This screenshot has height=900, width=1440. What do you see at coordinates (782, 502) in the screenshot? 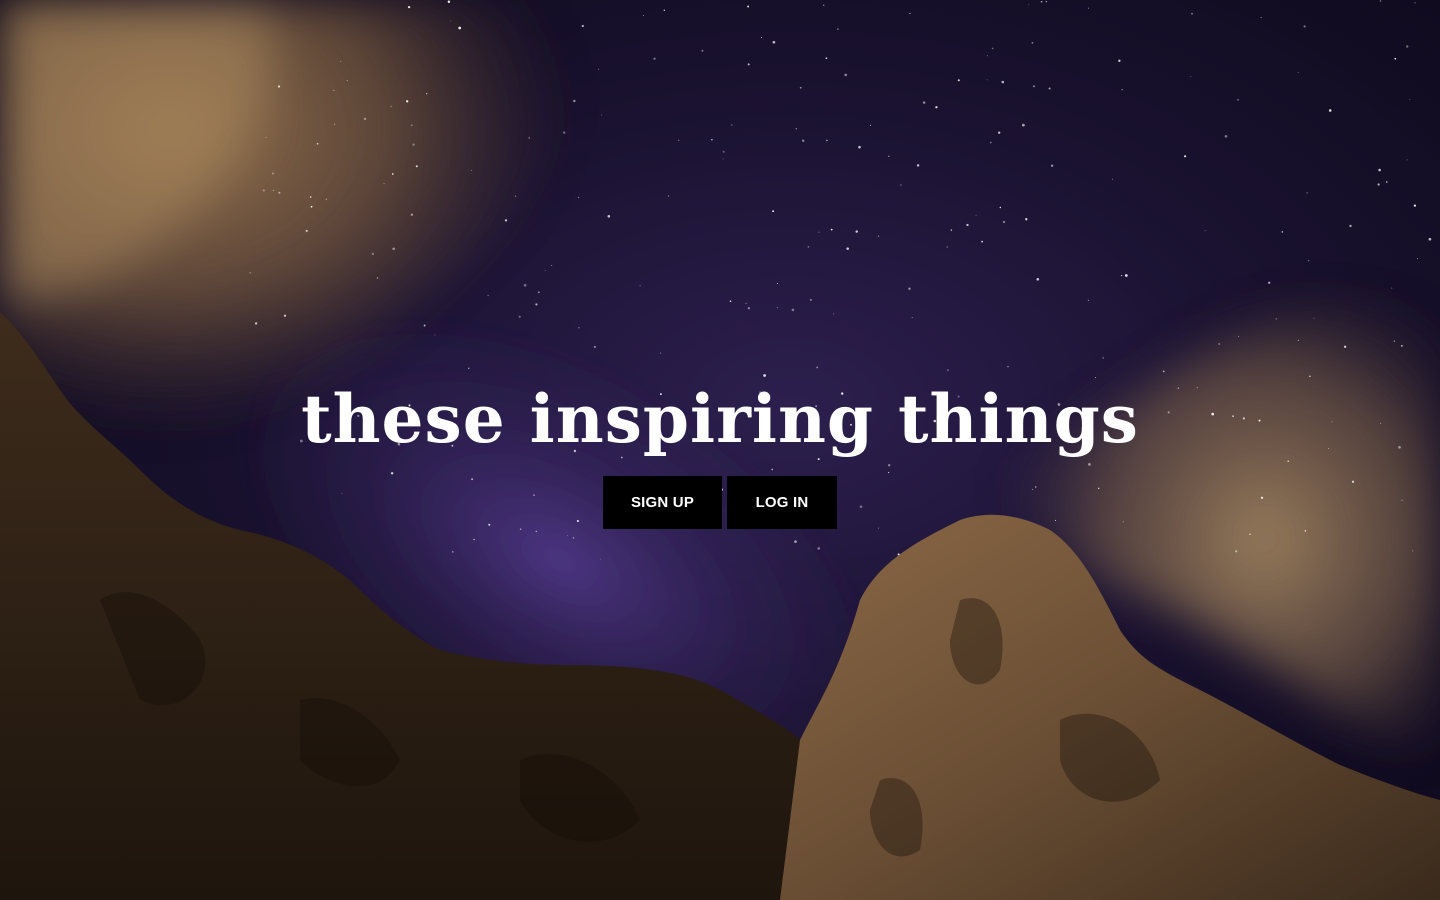
I see `log-in-button: LOG IN` at bounding box center [782, 502].